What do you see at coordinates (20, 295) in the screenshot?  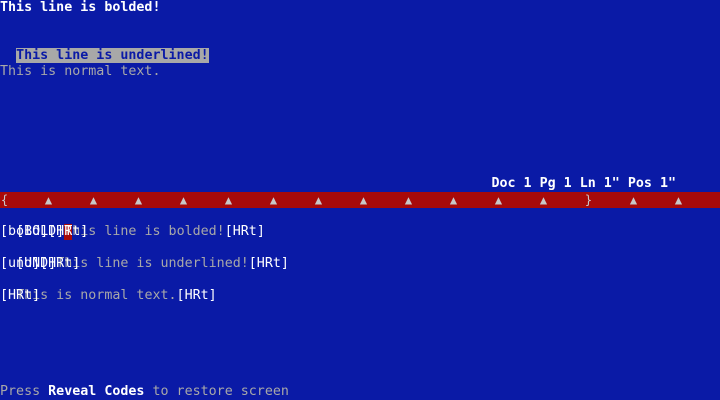 I see `codes-row: [HRt]` at bounding box center [20, 295].